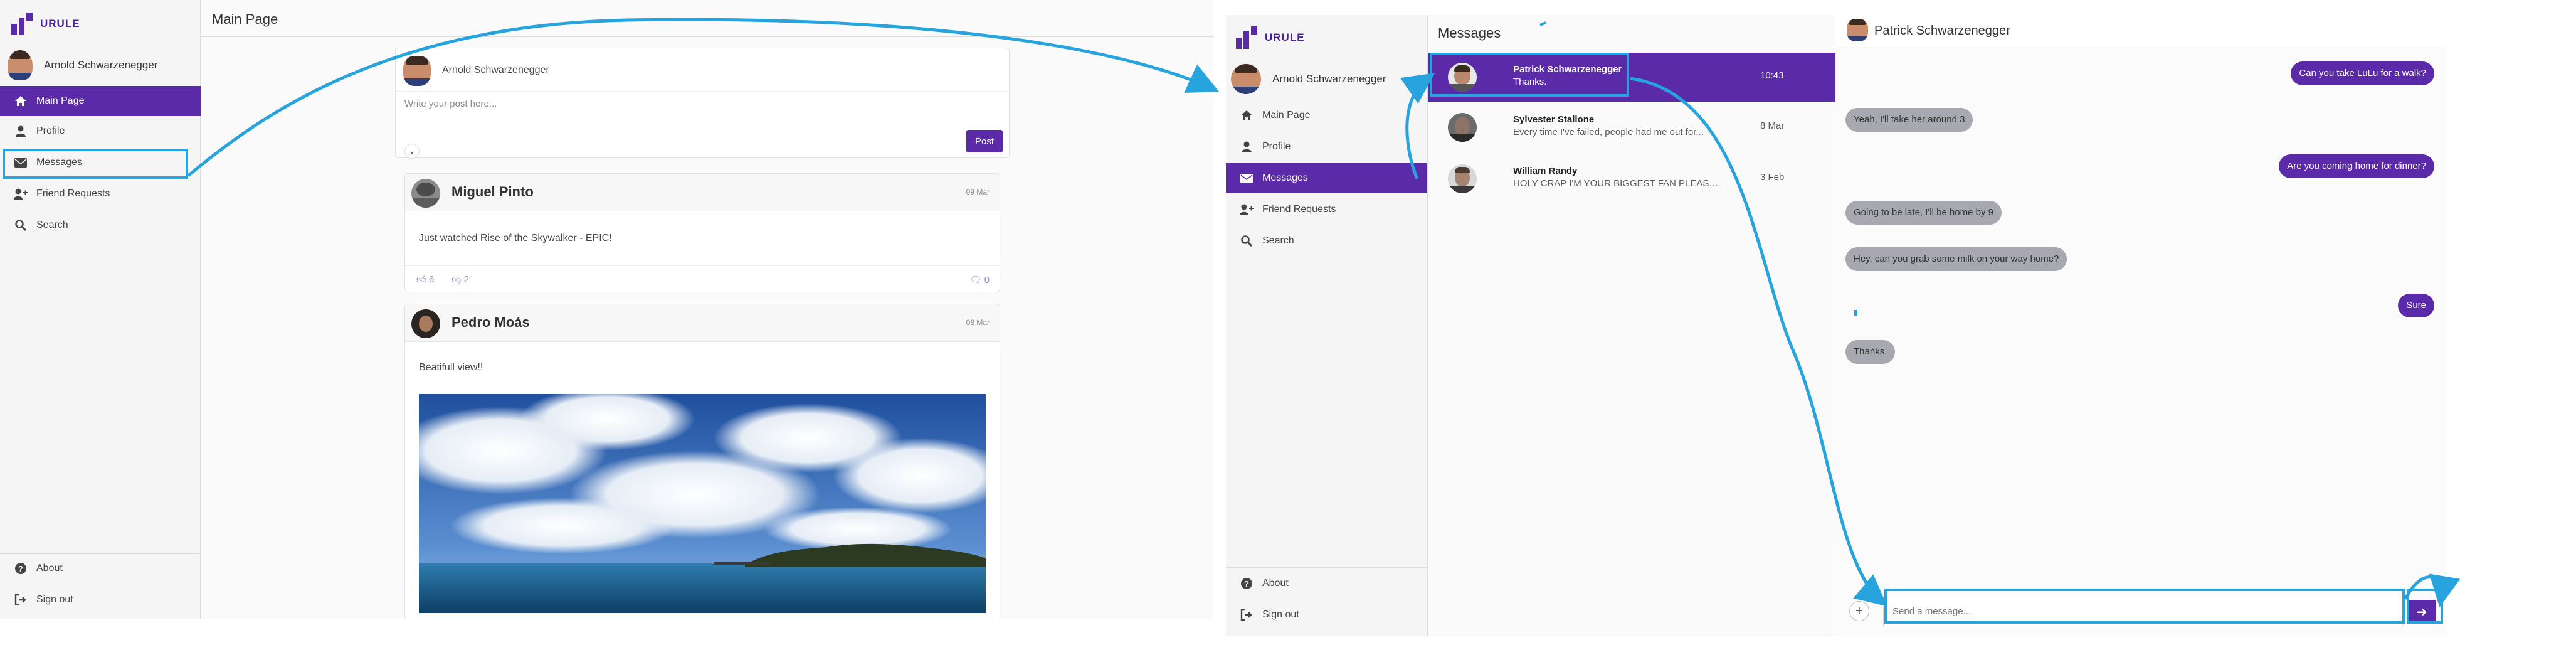  What do you see at coordinates (60, 100) in the screenshot?
I see `nav-label: Main Page` at bounding box center [60, 100].